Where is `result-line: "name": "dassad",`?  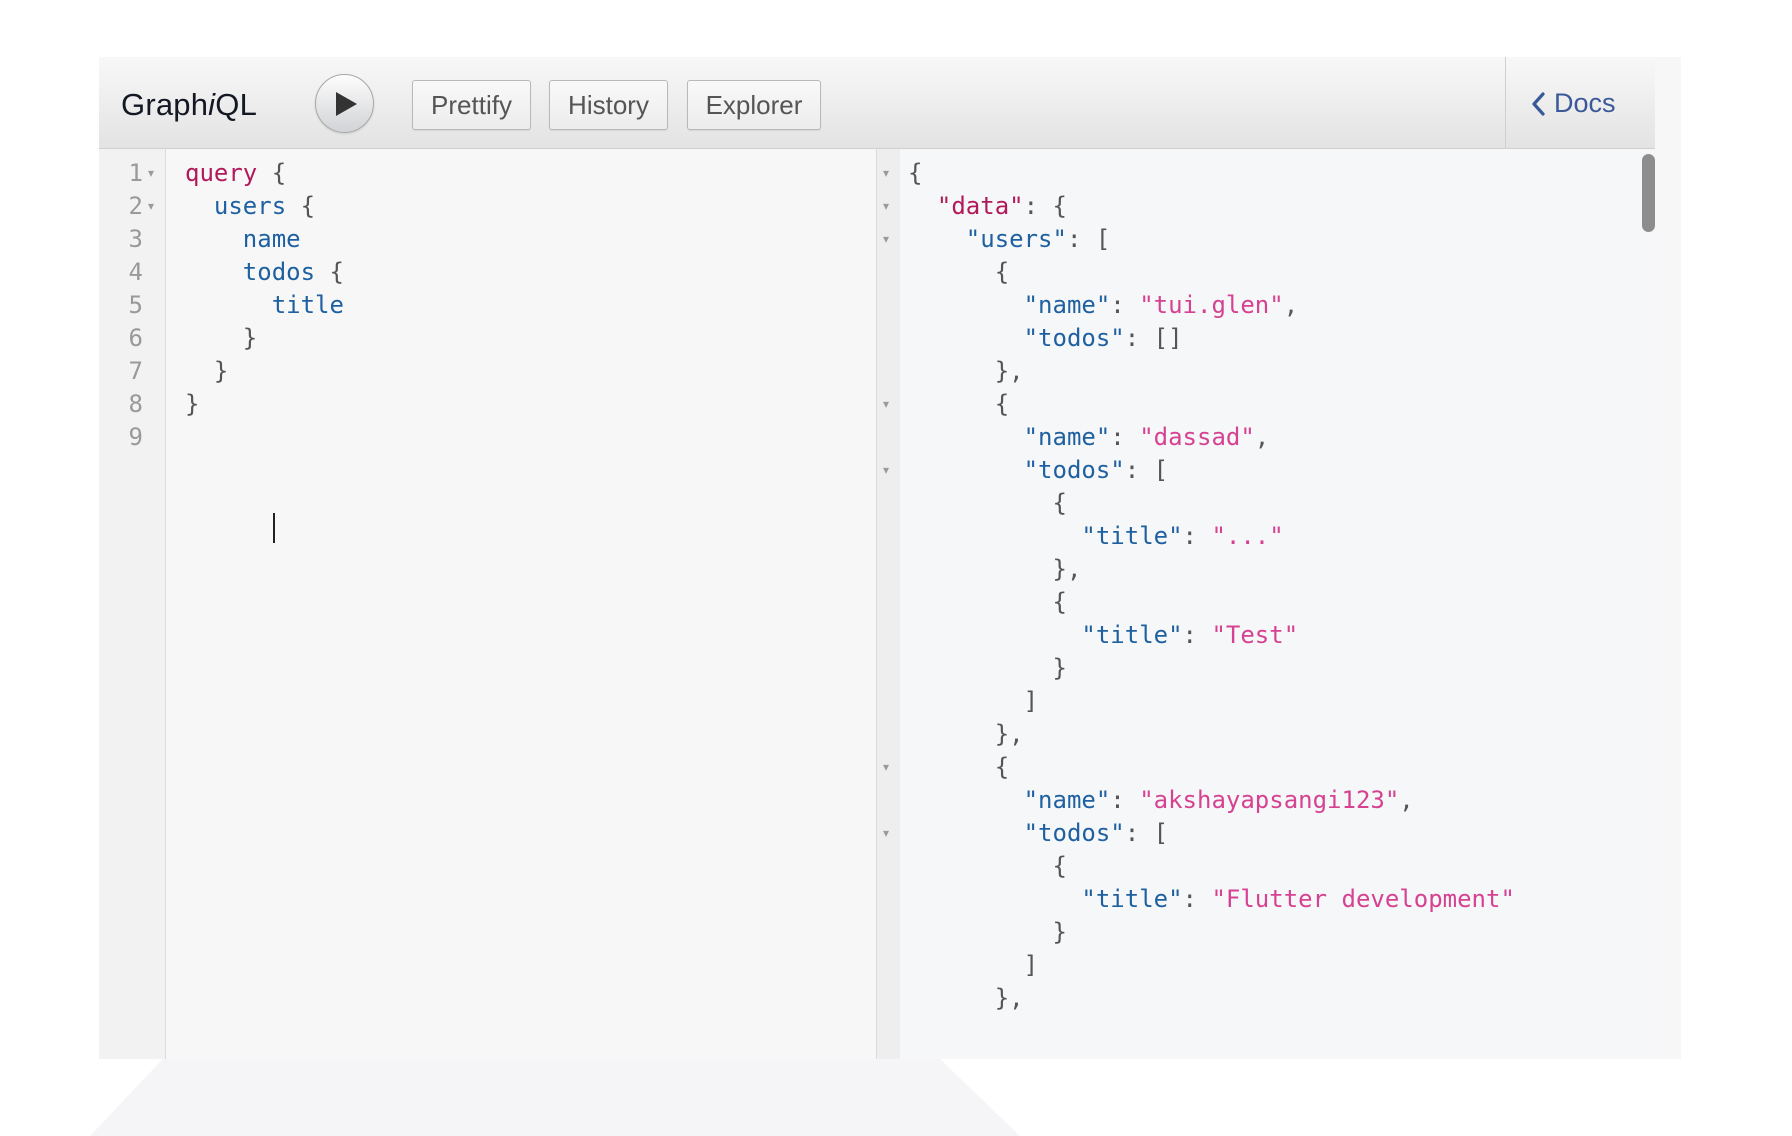
result-line: "name": "dassad", is located at coordinates (1147, 437).